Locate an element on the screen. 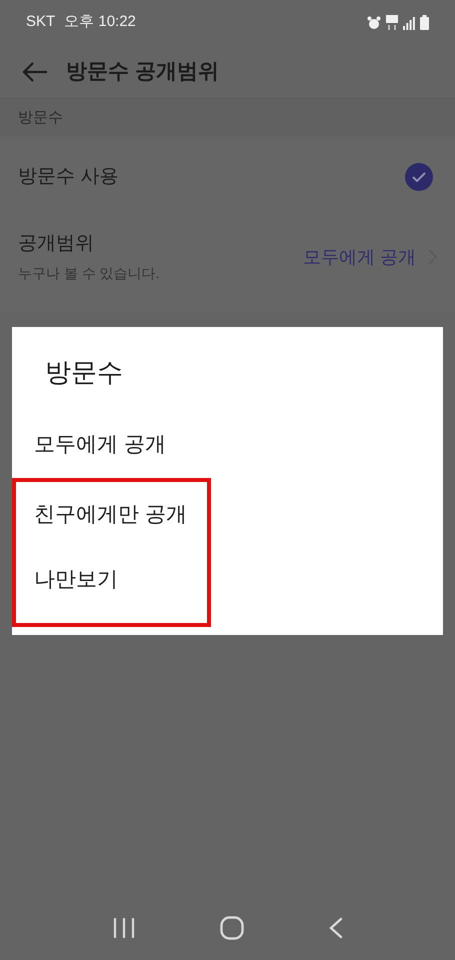  page-title: 방문수 공개범위 is located at coordinates (142, 71).